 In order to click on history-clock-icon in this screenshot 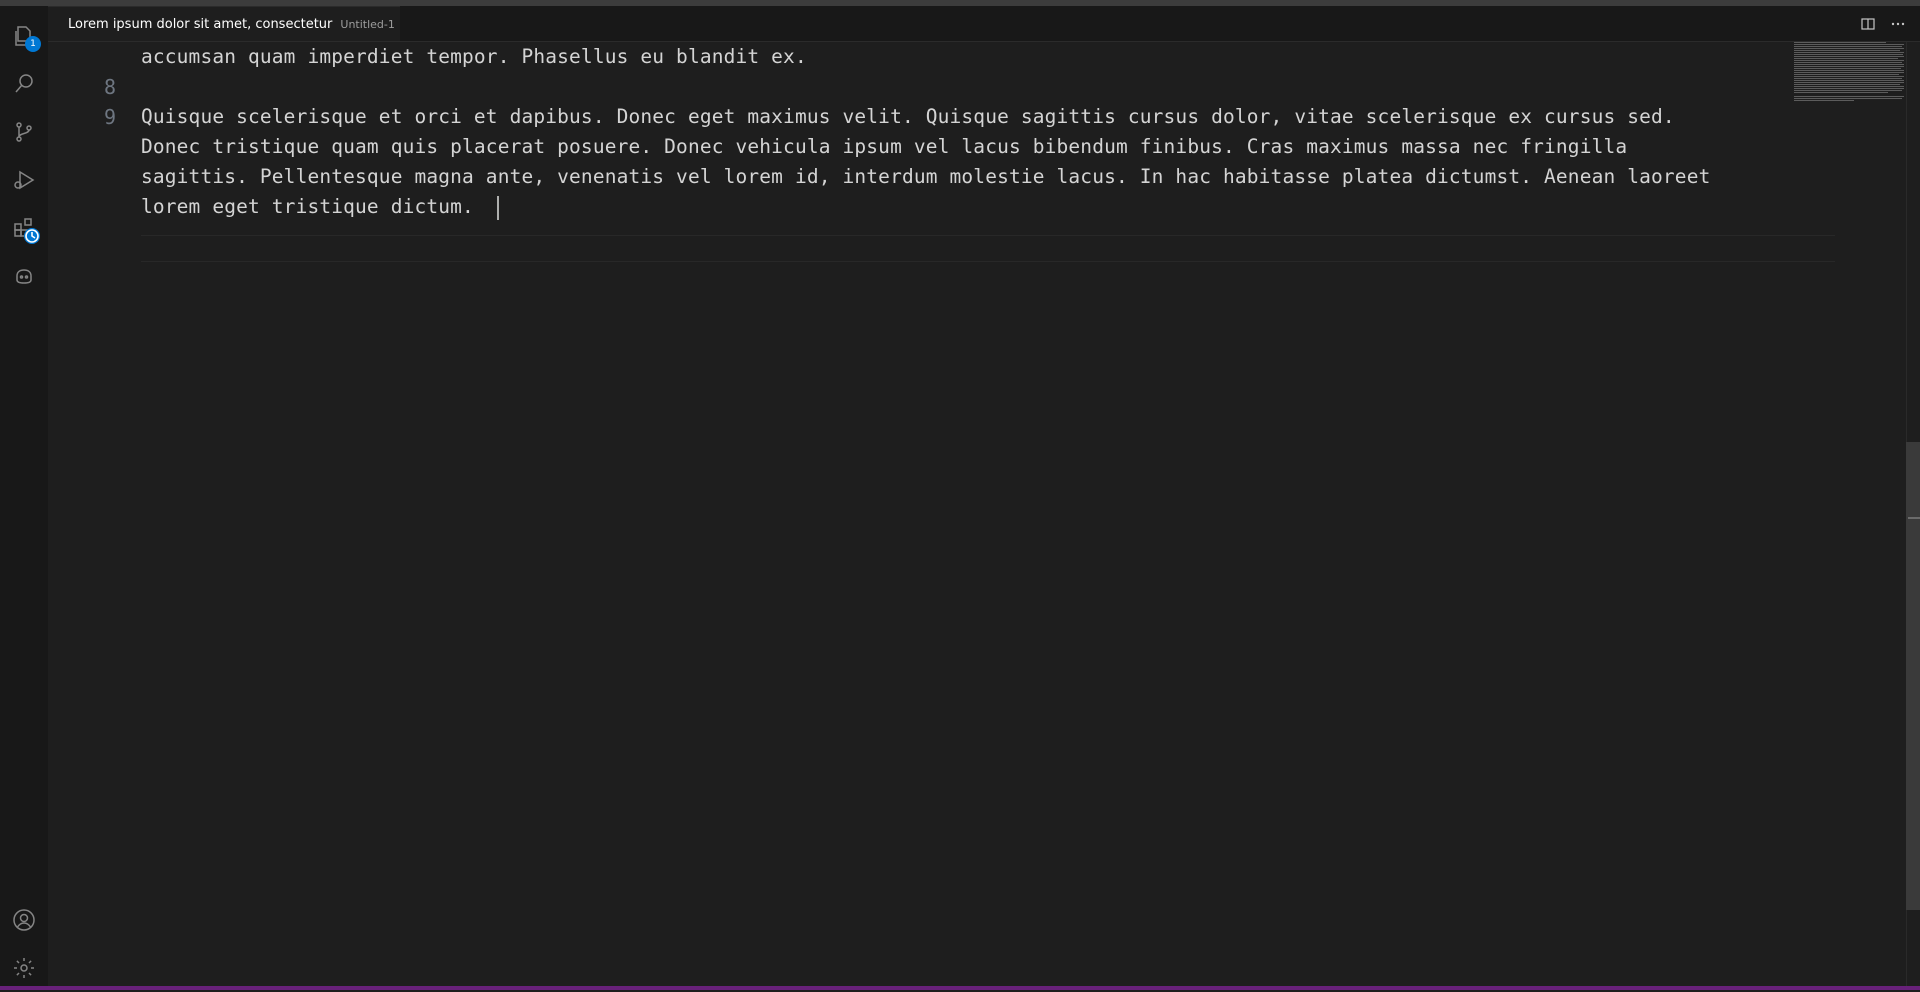, I will do `click(32, 236)`.